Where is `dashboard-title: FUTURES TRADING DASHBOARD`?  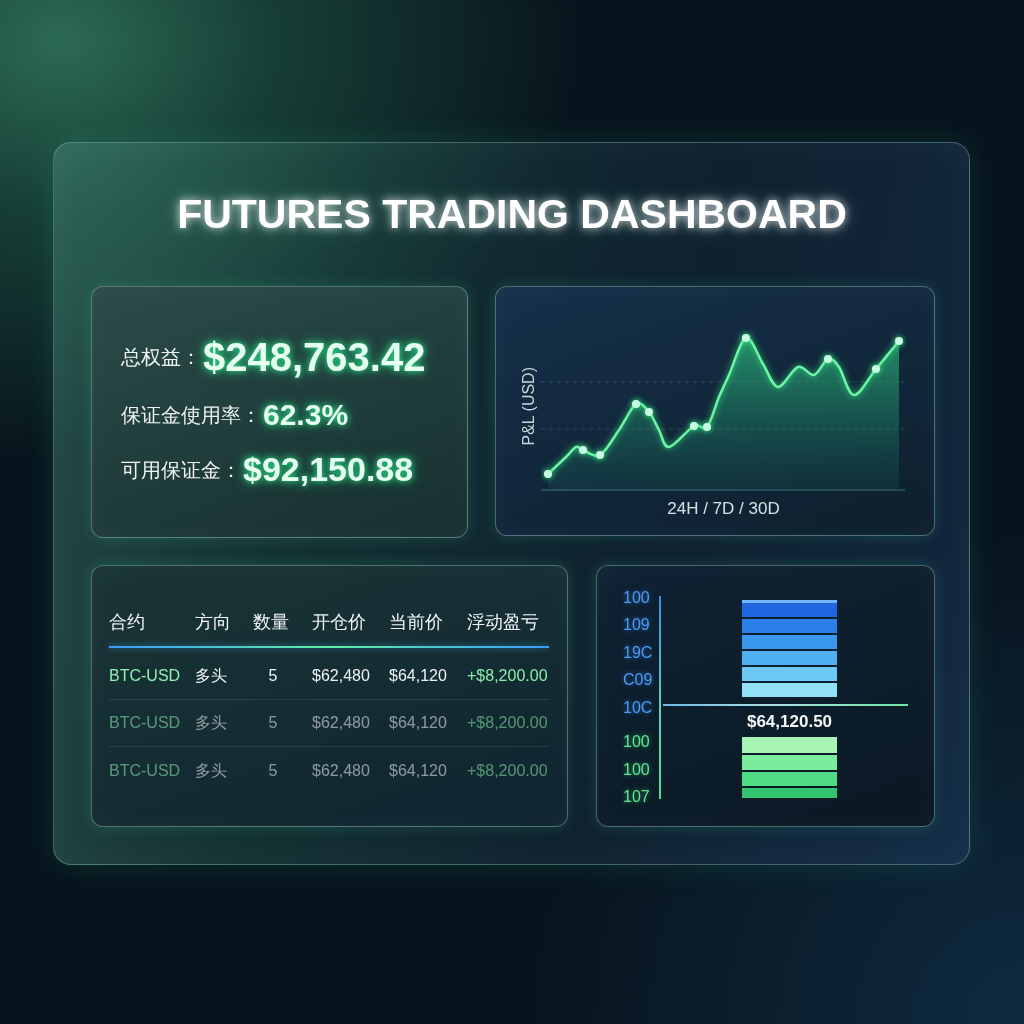 dashboard-title: FUTURES TRADING DASHBOARD is located at coordinates (512, 214).